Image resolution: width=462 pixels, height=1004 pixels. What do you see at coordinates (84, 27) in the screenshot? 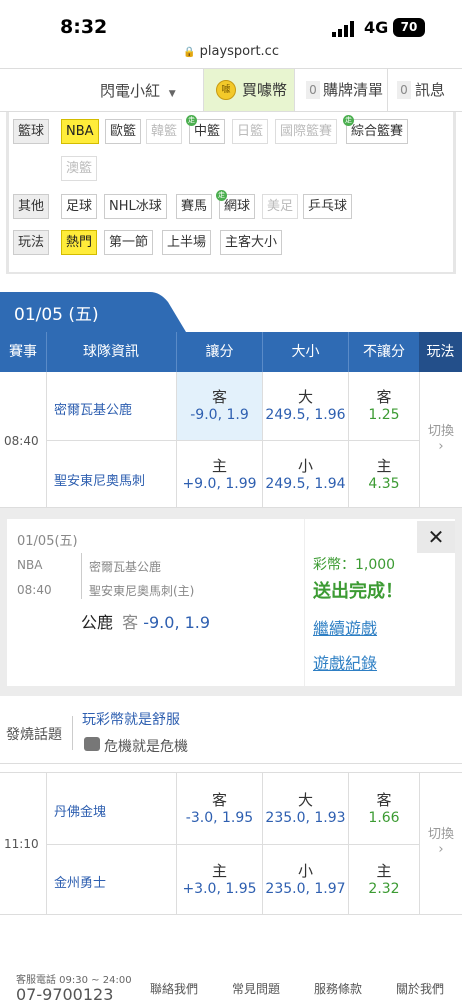
I see `clock: 8:32` at bounding box center [84, 27].